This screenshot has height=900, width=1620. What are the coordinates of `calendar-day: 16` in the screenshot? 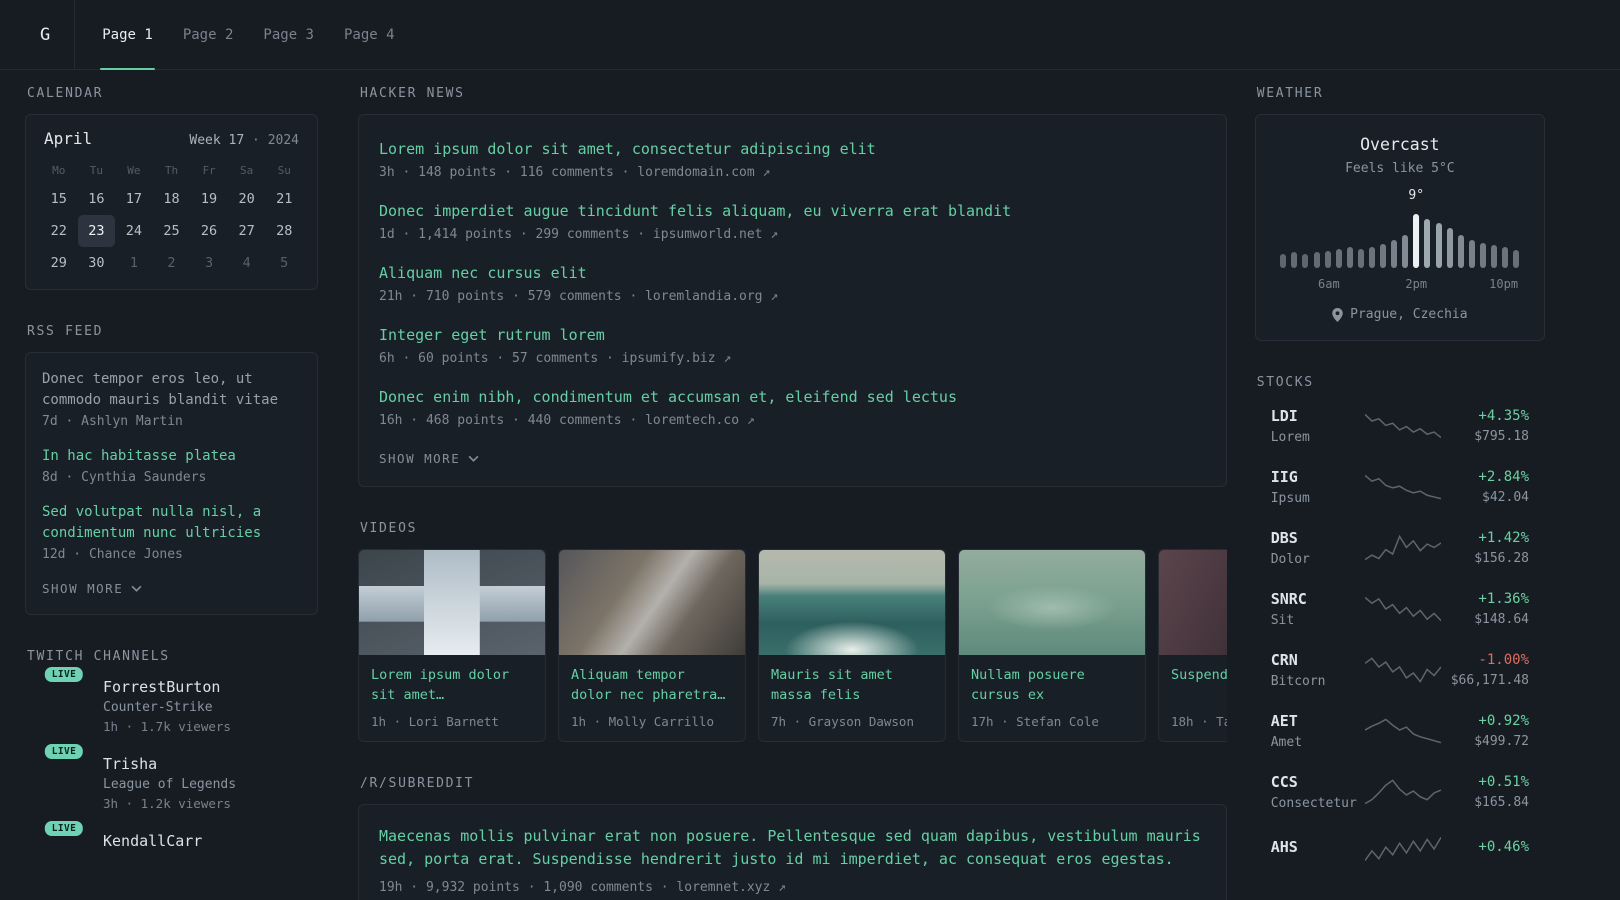 It's located at (96, 199).